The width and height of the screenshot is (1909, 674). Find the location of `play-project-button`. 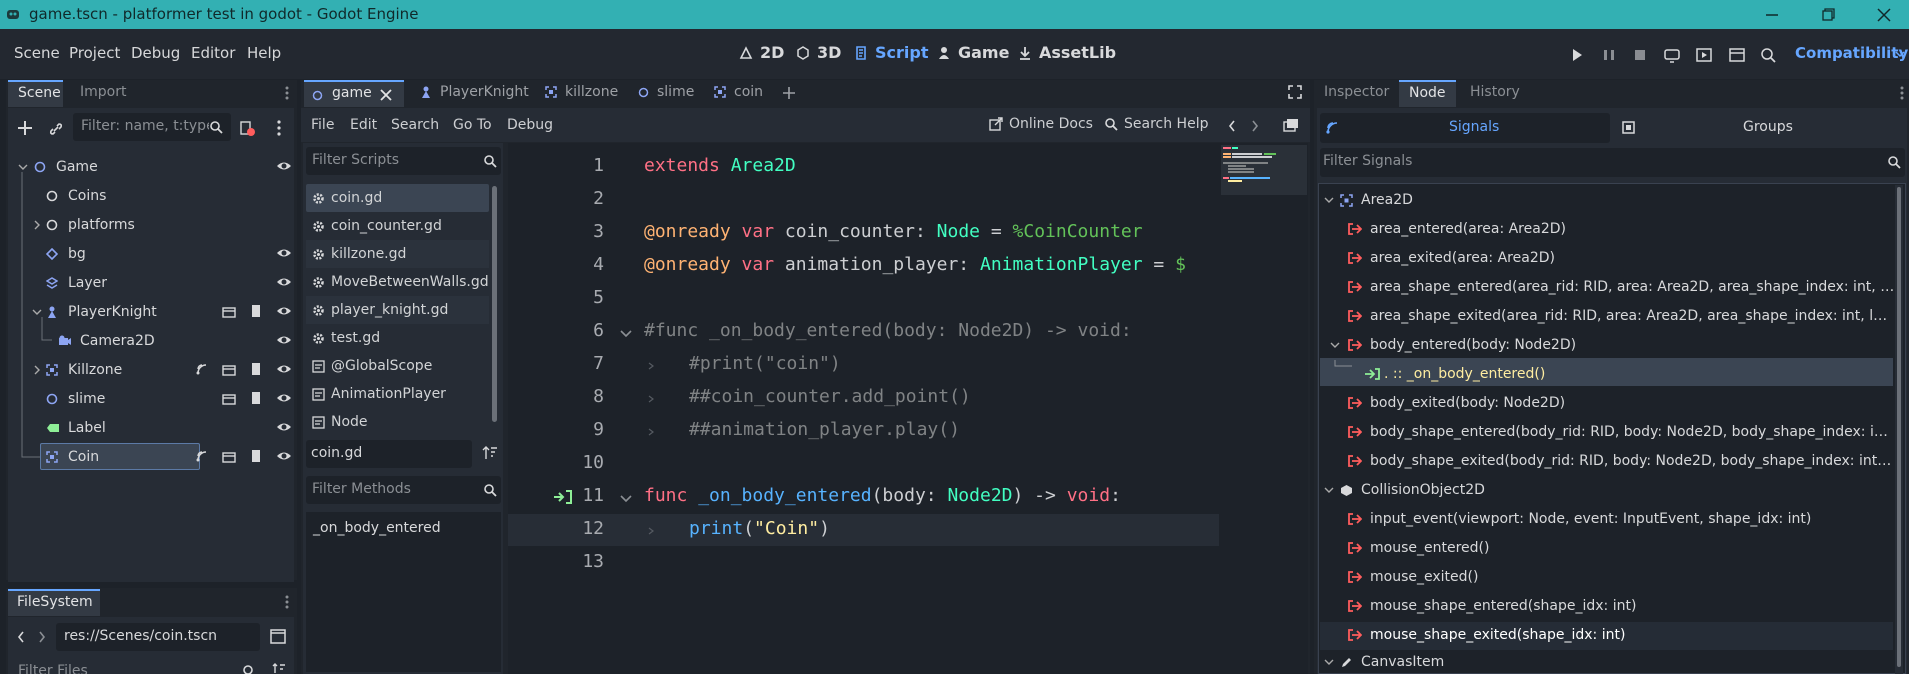

play-project-button is located at coordinates (1577, 55).